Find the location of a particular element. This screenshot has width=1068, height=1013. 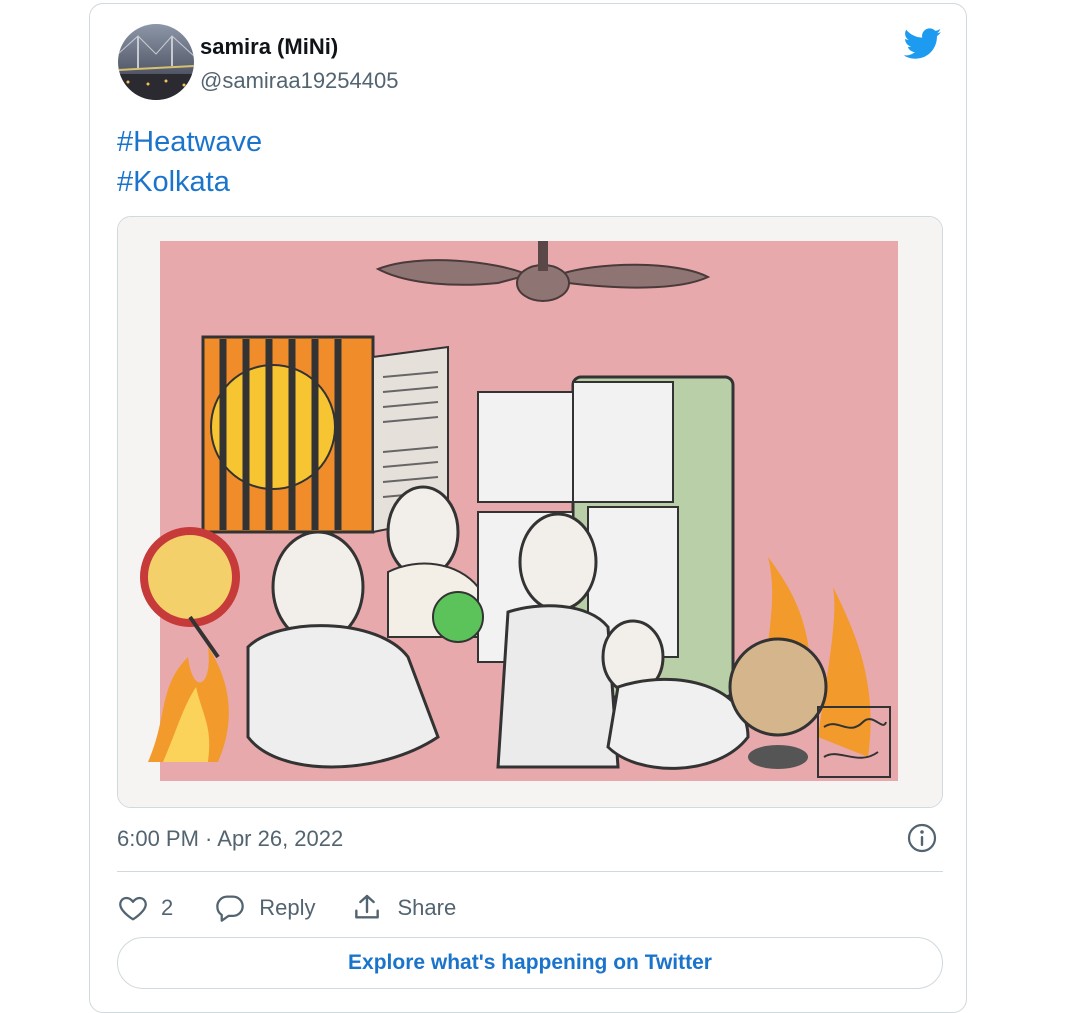

explore-twitter-button: Explore what's happening on Twitter is located at coordinates (530, 963).